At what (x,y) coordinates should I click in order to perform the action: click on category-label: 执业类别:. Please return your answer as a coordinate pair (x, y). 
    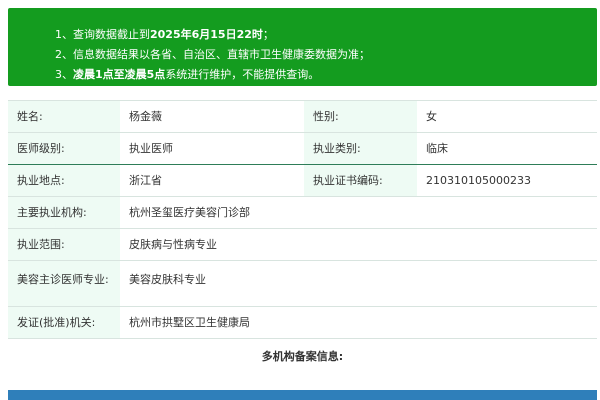
    Looking at the image, I should click on (360, 148).